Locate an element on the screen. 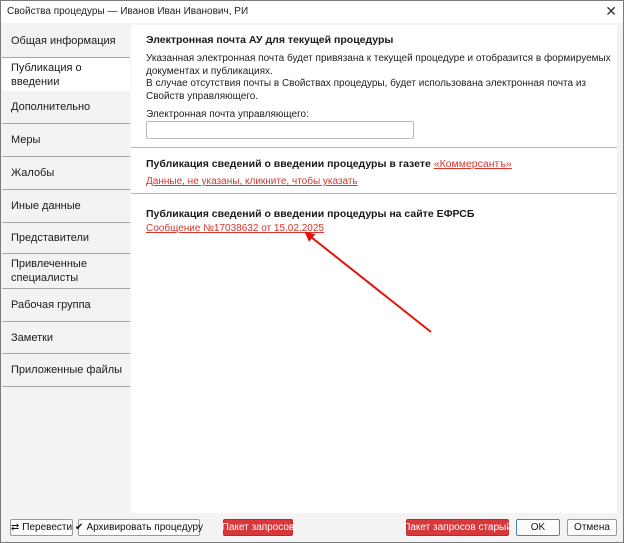 The image size is (624, 543). sidebar-item-label: Рабочая группа is located at coordinates (51, 305).